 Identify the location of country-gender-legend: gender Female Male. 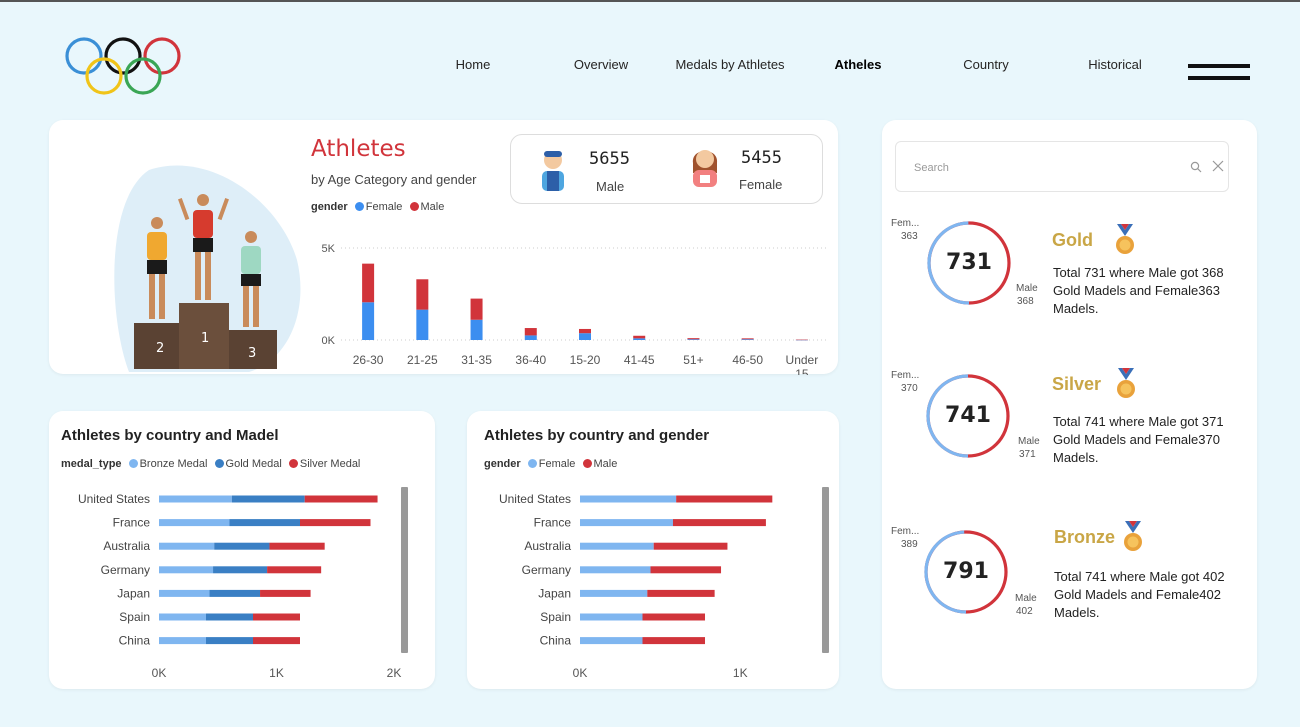
(550, 464).